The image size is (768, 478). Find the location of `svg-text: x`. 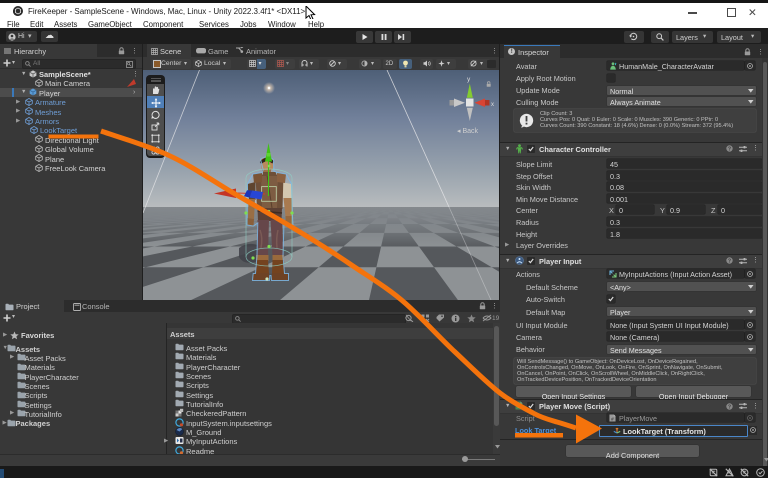

svg-text: x is located at coordinates (492, 105).